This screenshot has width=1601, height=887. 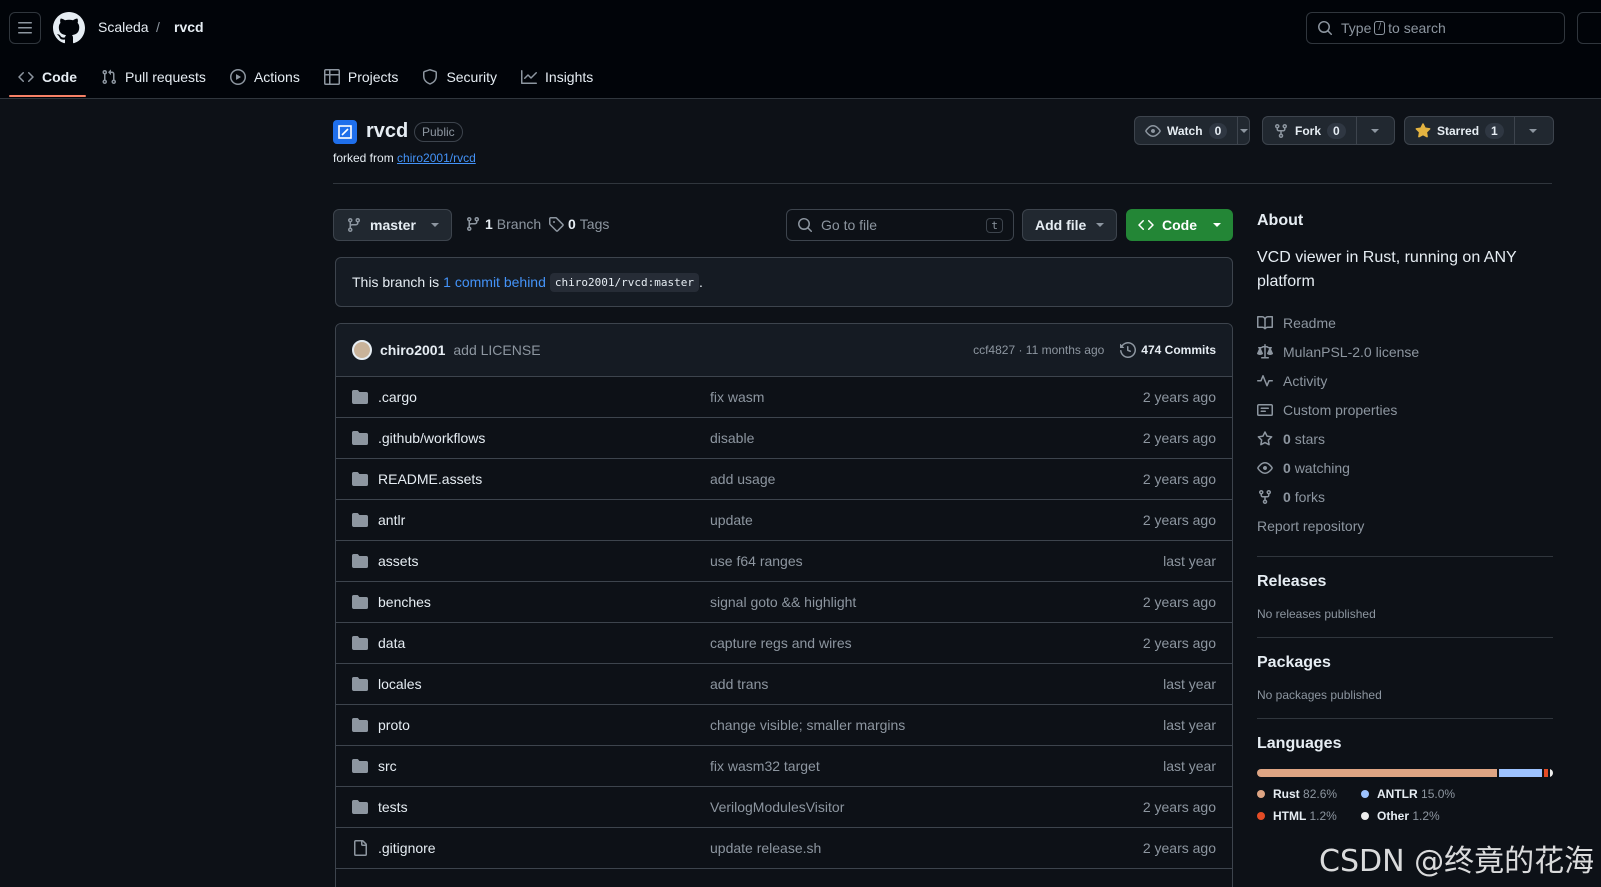 What do you see at coordinates (544, 561) in the screenshot?
I see `file-name: assets` at bounding box center [544, 561].